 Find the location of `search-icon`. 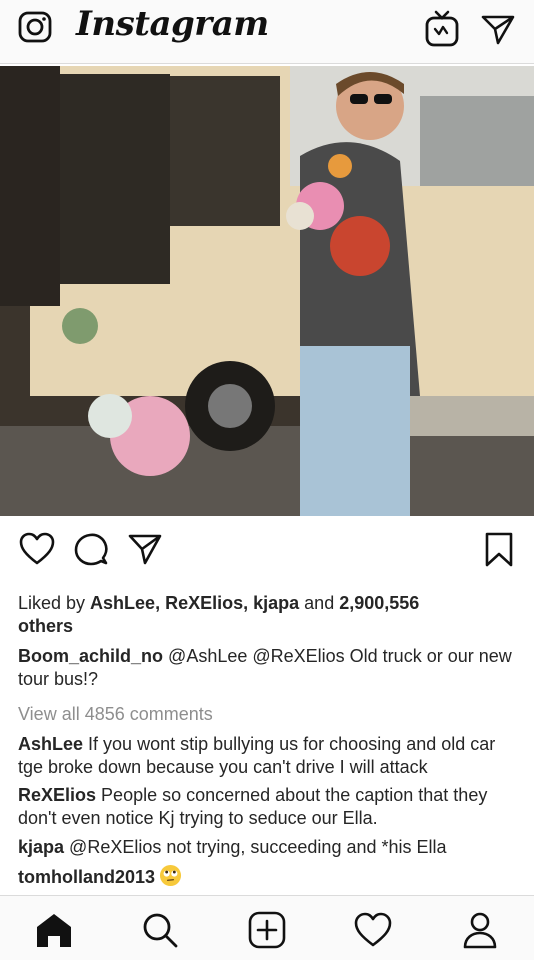

search-icon is located at coordinates (160, 930).